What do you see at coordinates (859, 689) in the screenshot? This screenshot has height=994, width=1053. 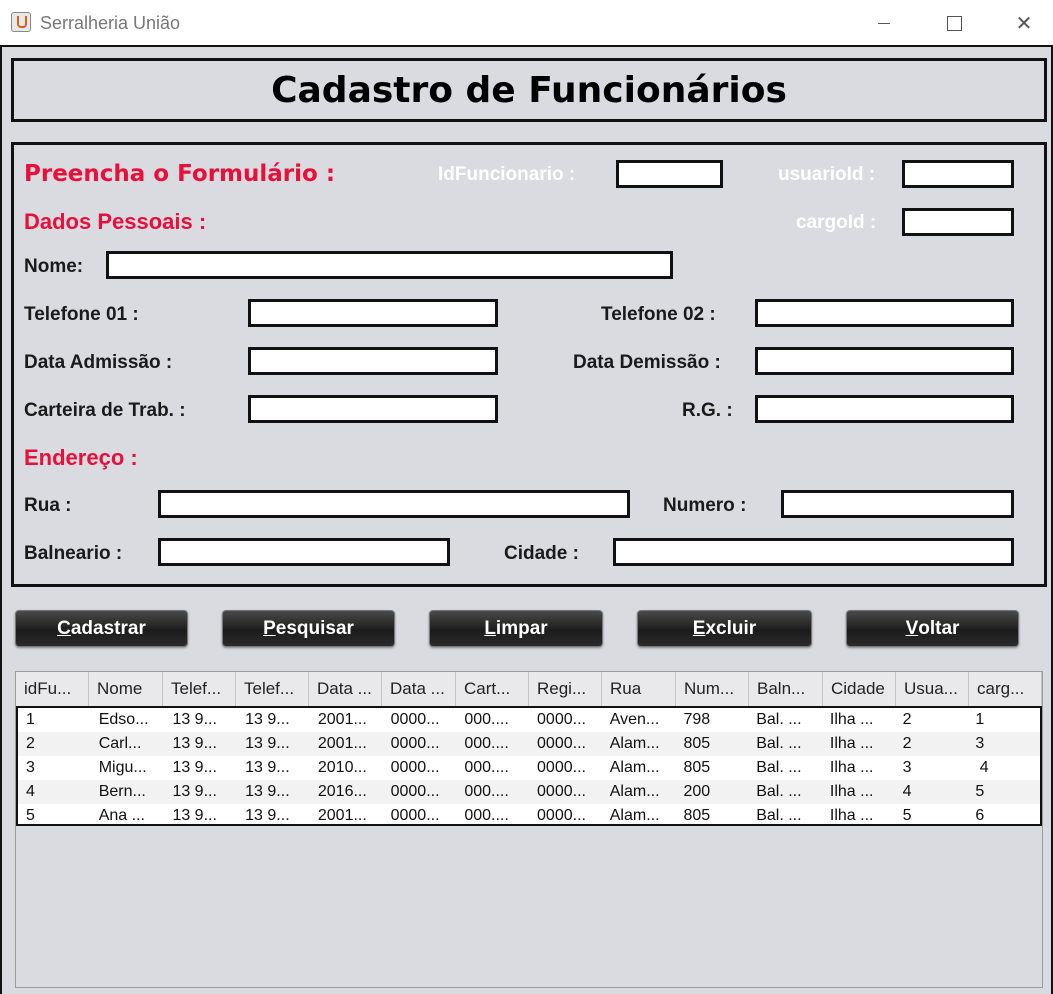 I see `column-header: Cidade` at bounding box center [859, 689].